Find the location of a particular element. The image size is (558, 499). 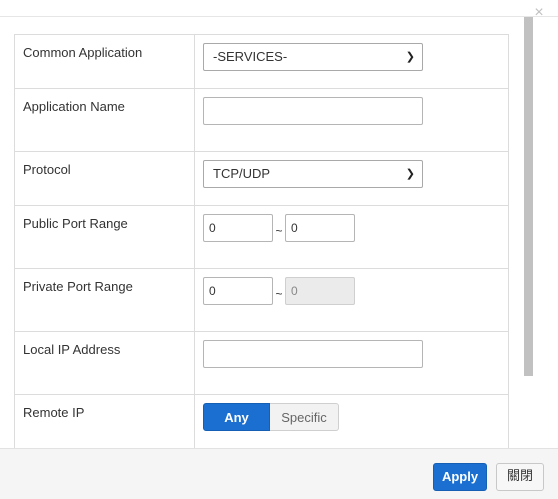

common-application-label: Common Application is located at coordinates (104, 61).